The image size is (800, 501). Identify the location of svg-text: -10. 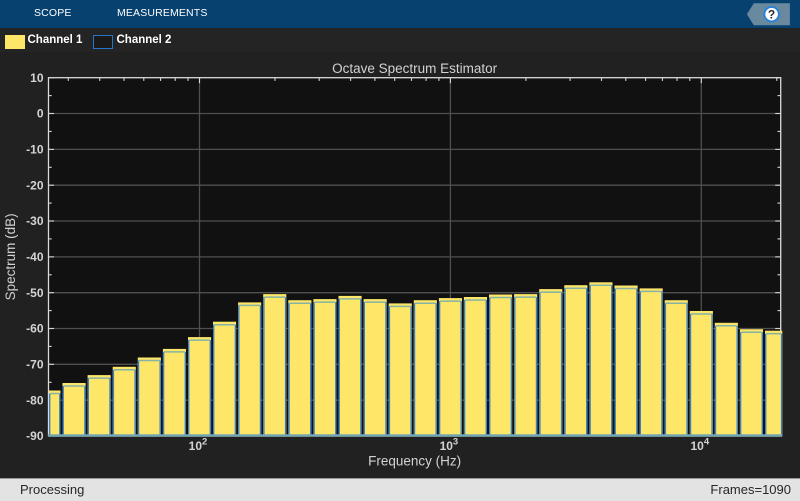
(35, 149).